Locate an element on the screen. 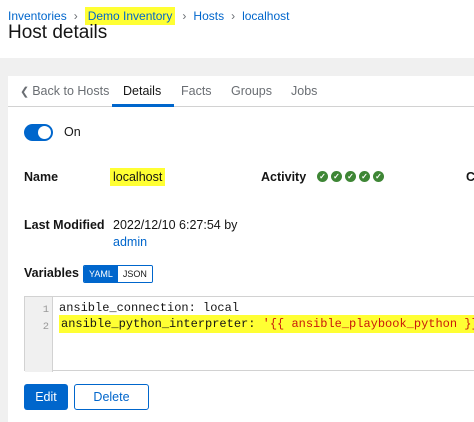 This screenshot has width=474, height=422. last-modified-value: 2022/12/10 6:27:54 by is located at coordinates (175, 225).